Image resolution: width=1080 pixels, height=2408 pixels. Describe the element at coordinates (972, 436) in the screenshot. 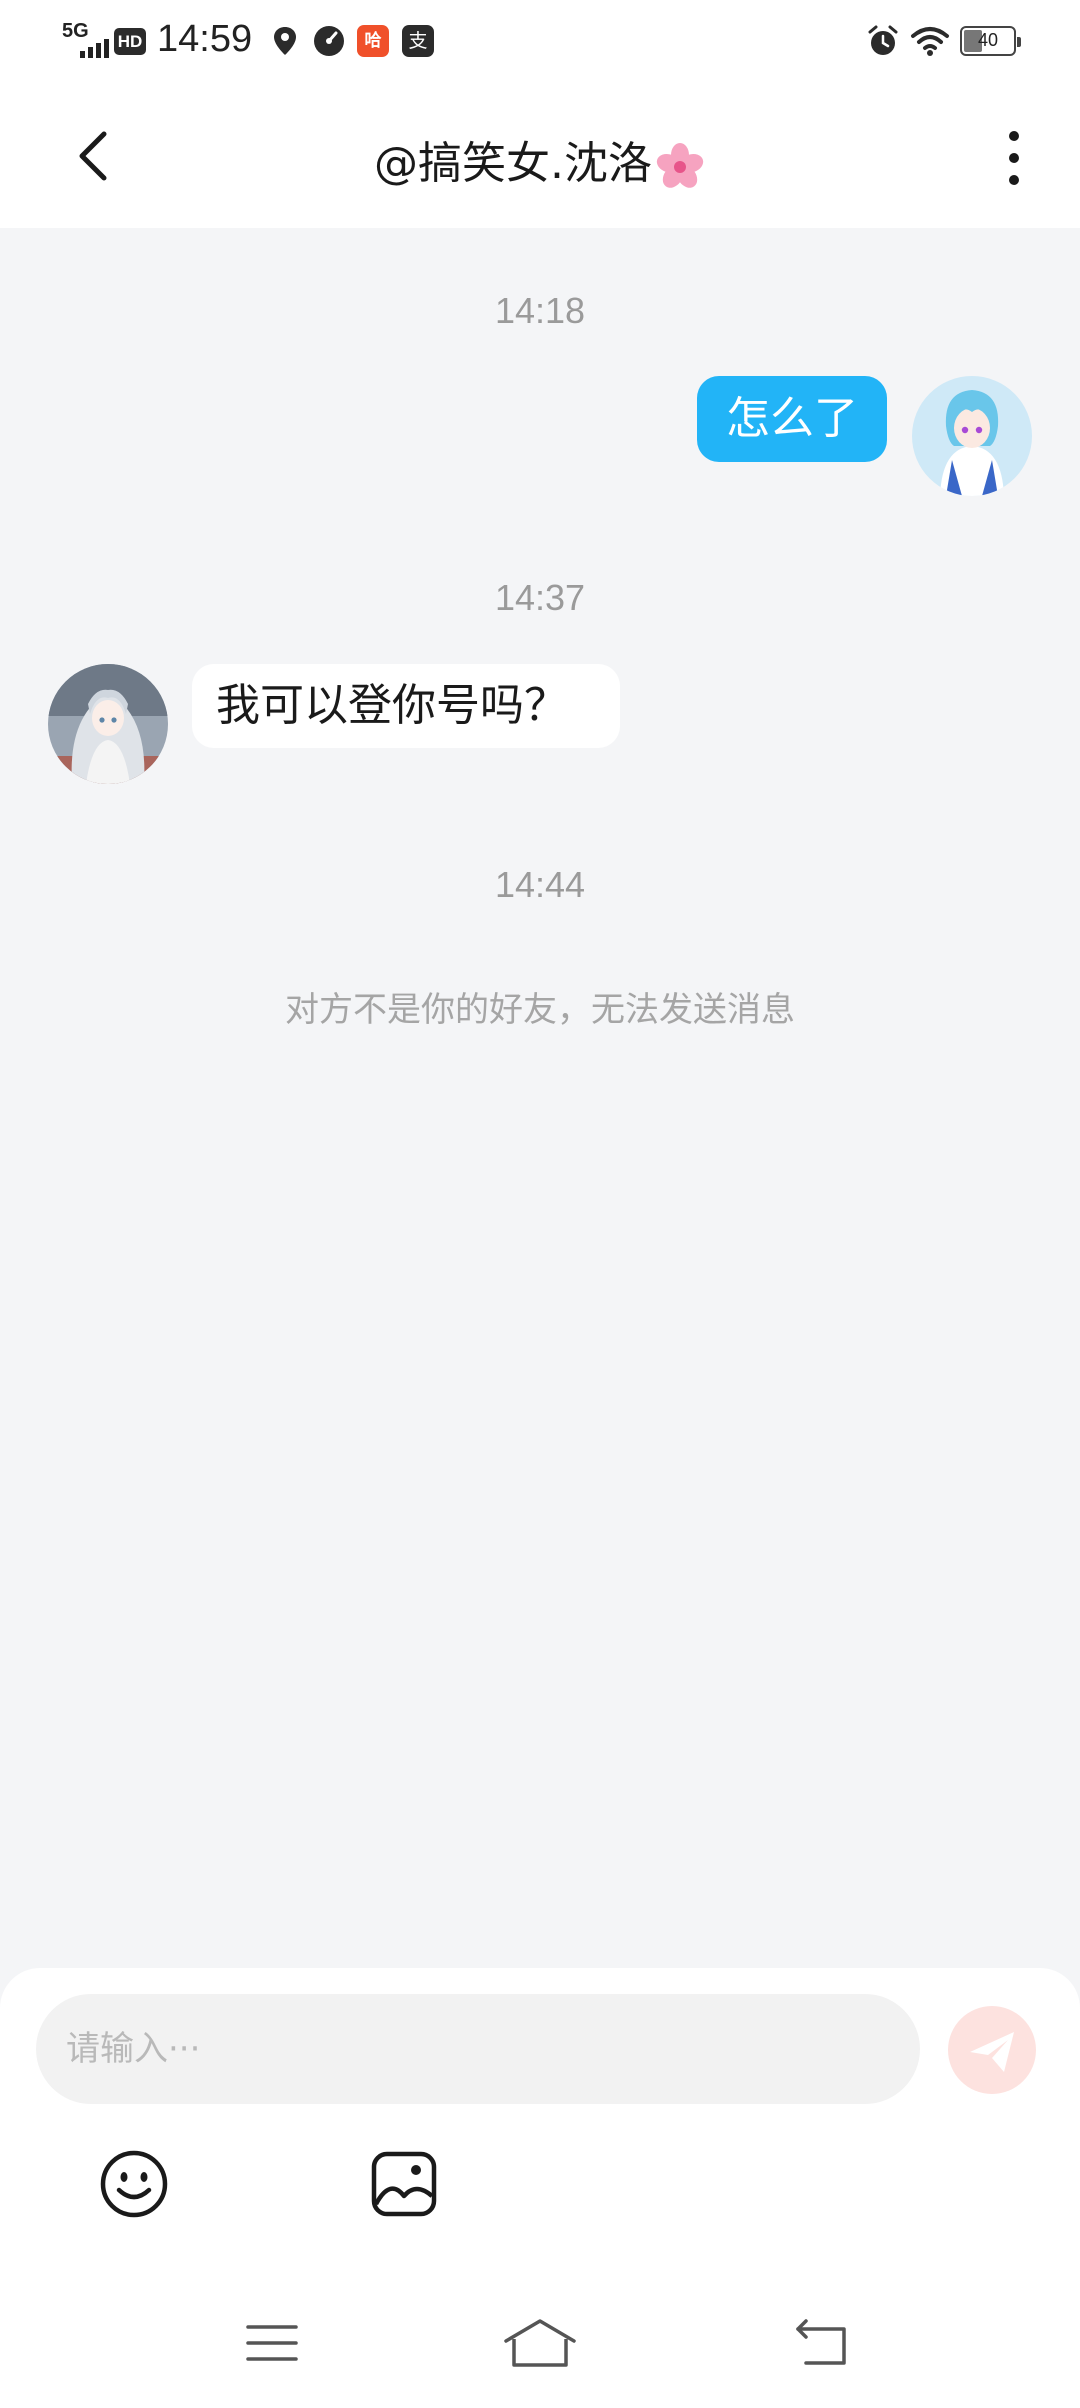

I see `my-avatar` at that location.